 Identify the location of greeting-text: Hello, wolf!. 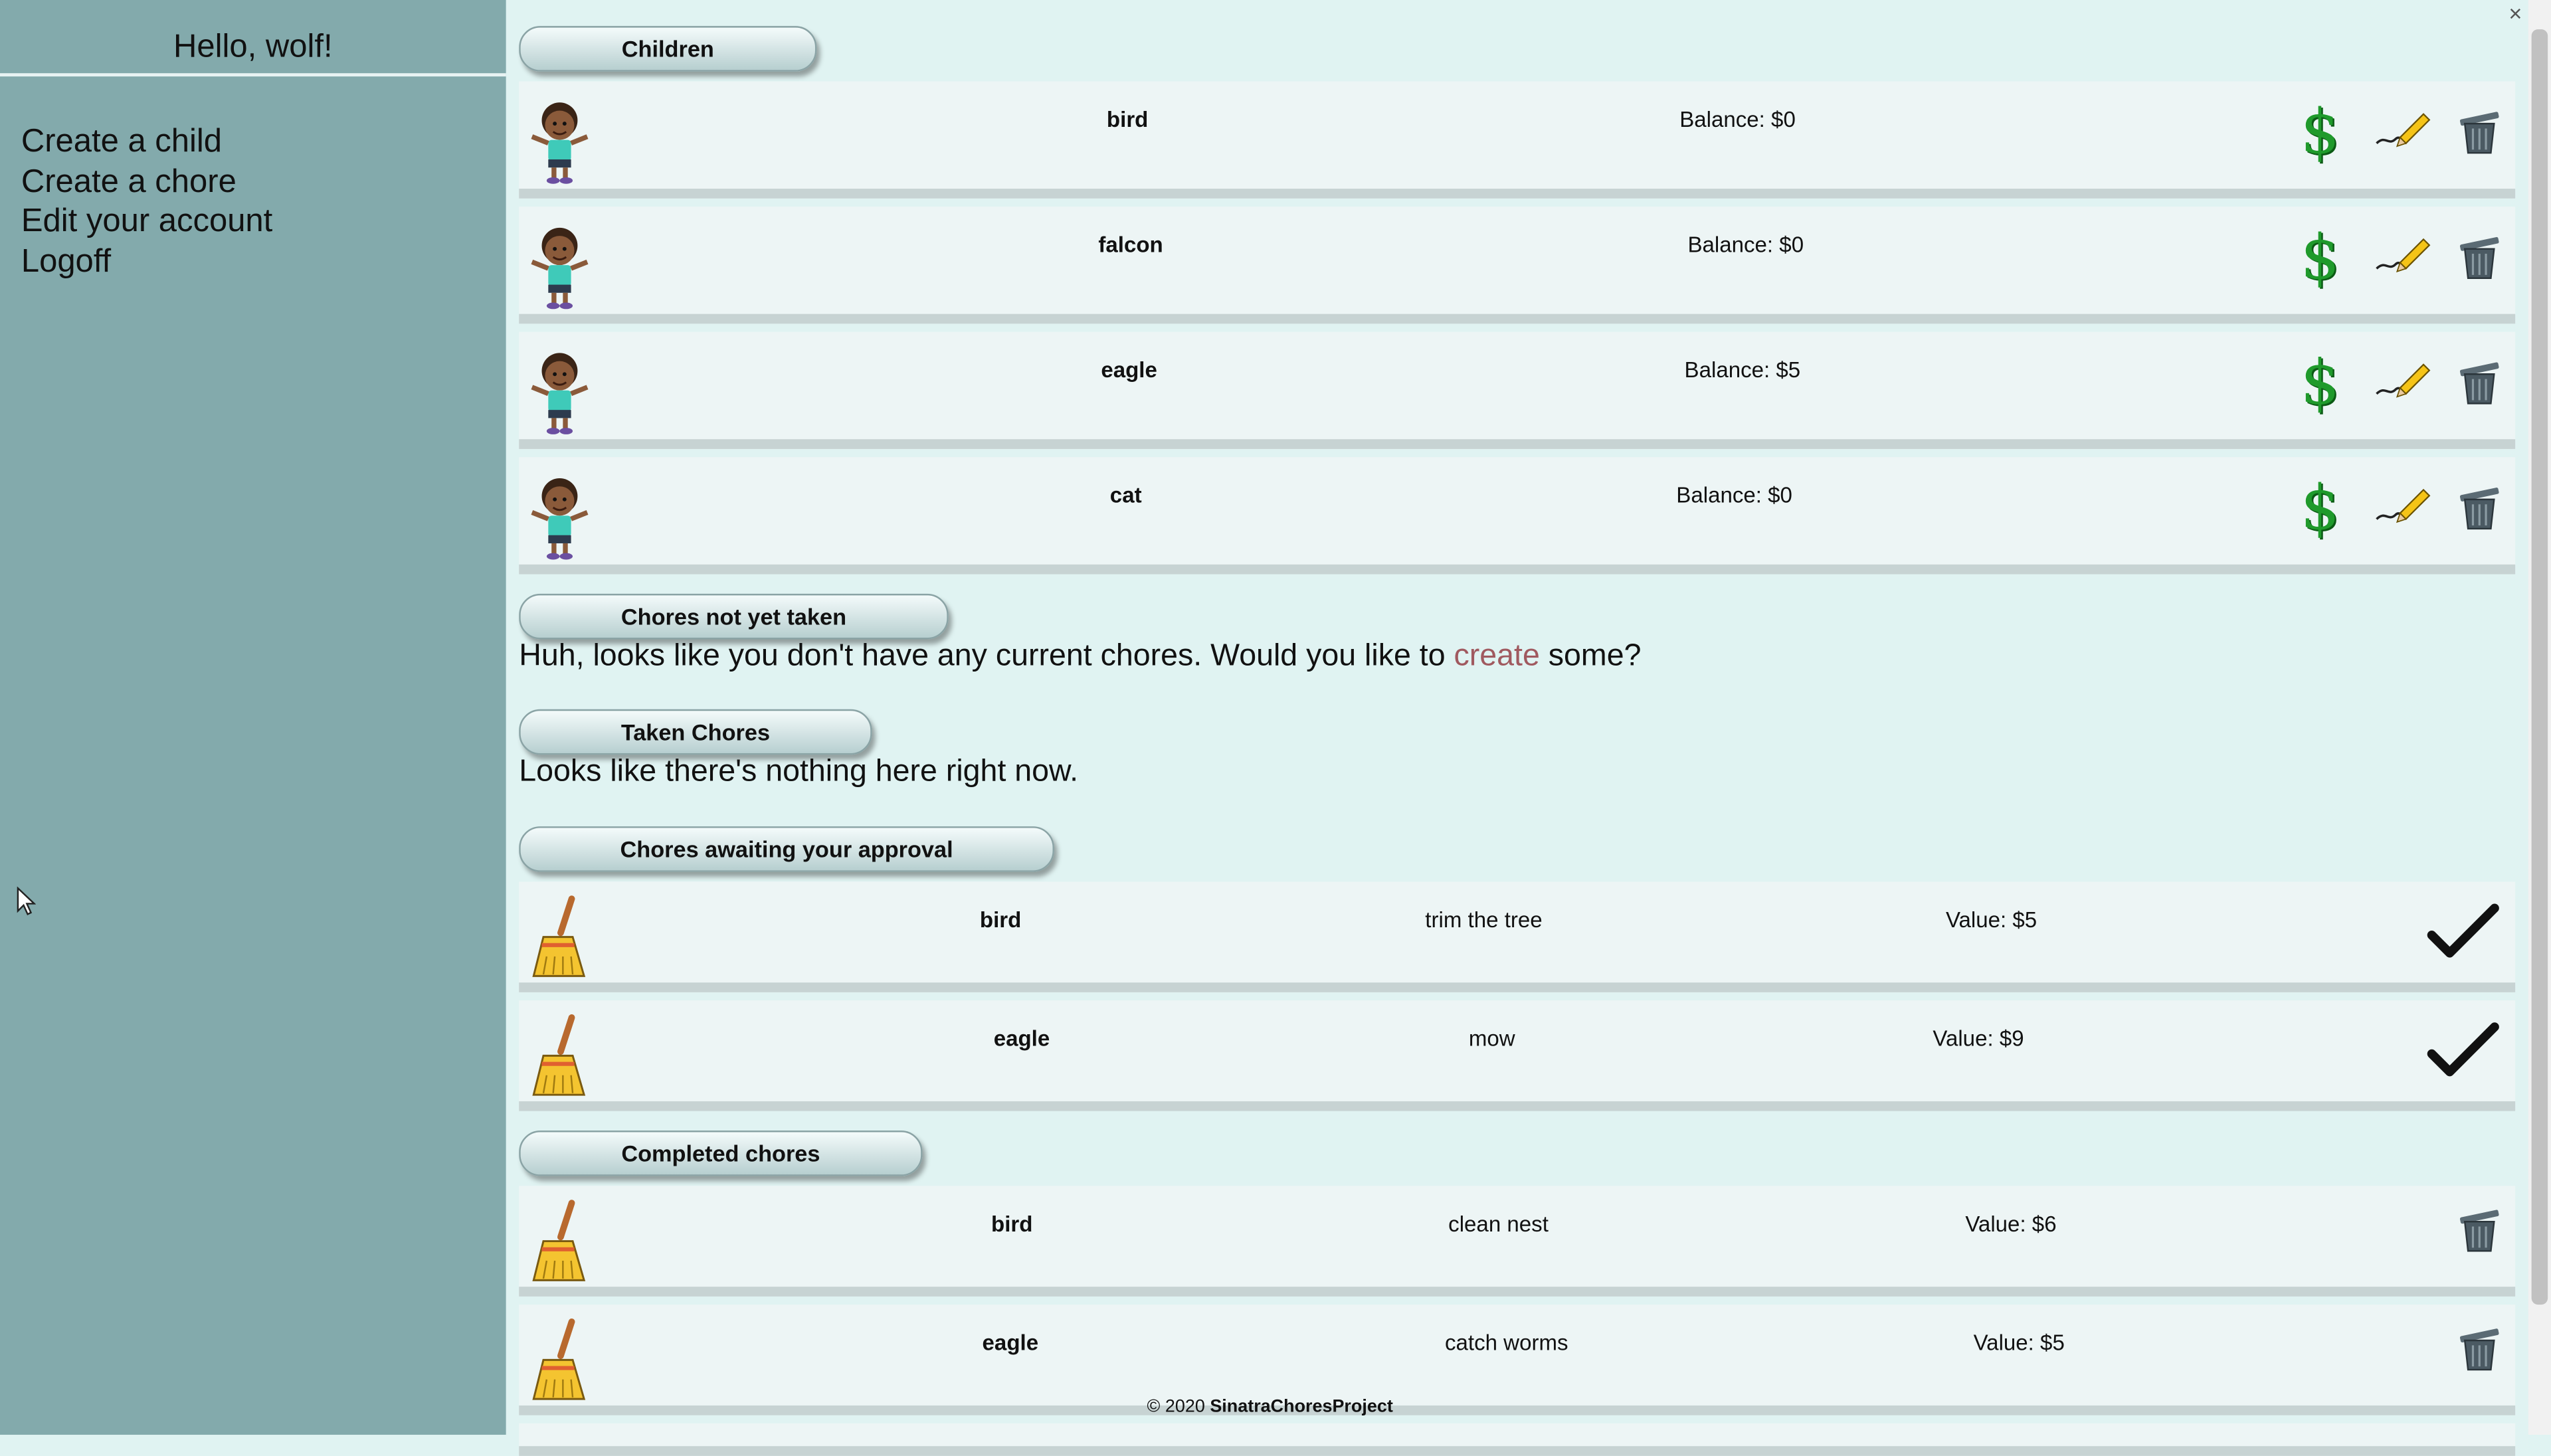
(253, 47).